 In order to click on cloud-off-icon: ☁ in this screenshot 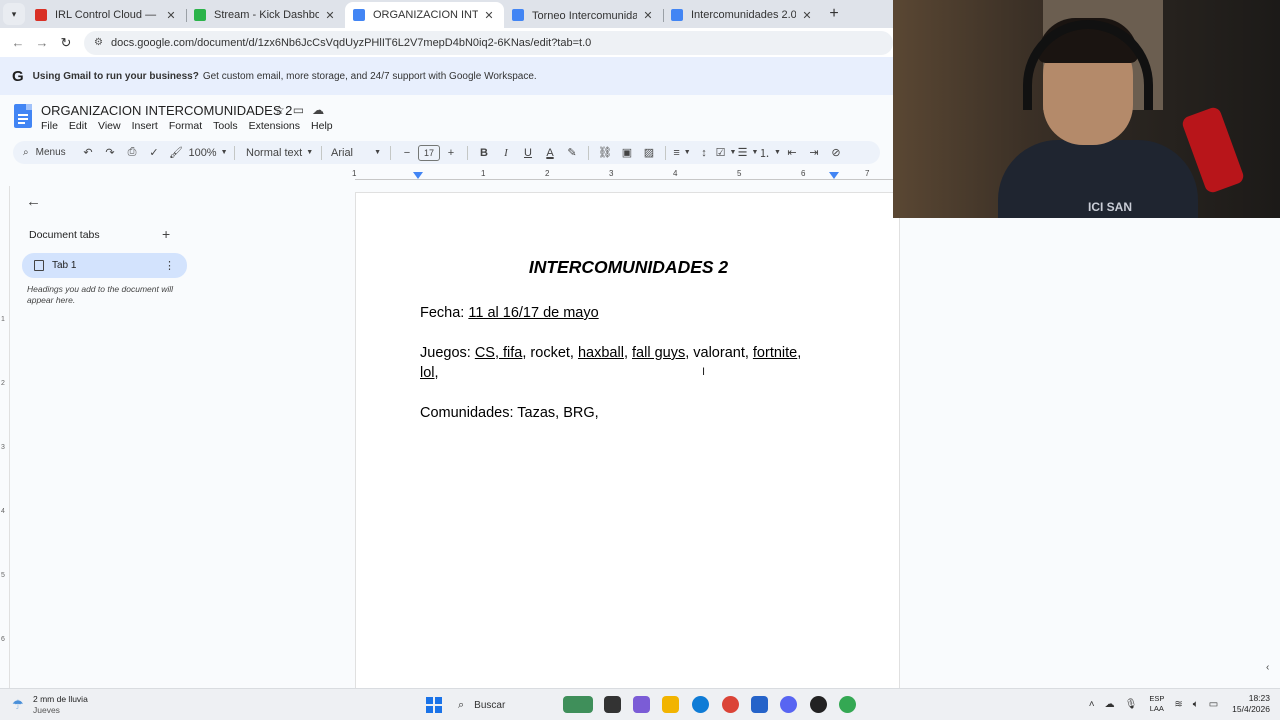, I will do `click(1110, 704)`.